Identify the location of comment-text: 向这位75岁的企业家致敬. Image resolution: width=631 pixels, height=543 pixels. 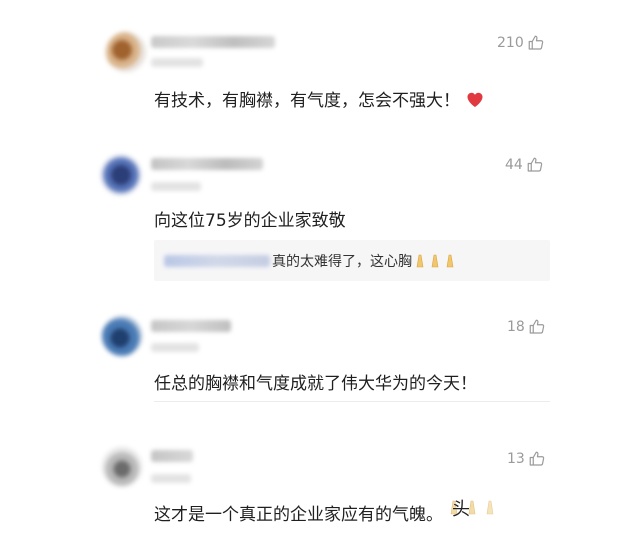
(250, 221).